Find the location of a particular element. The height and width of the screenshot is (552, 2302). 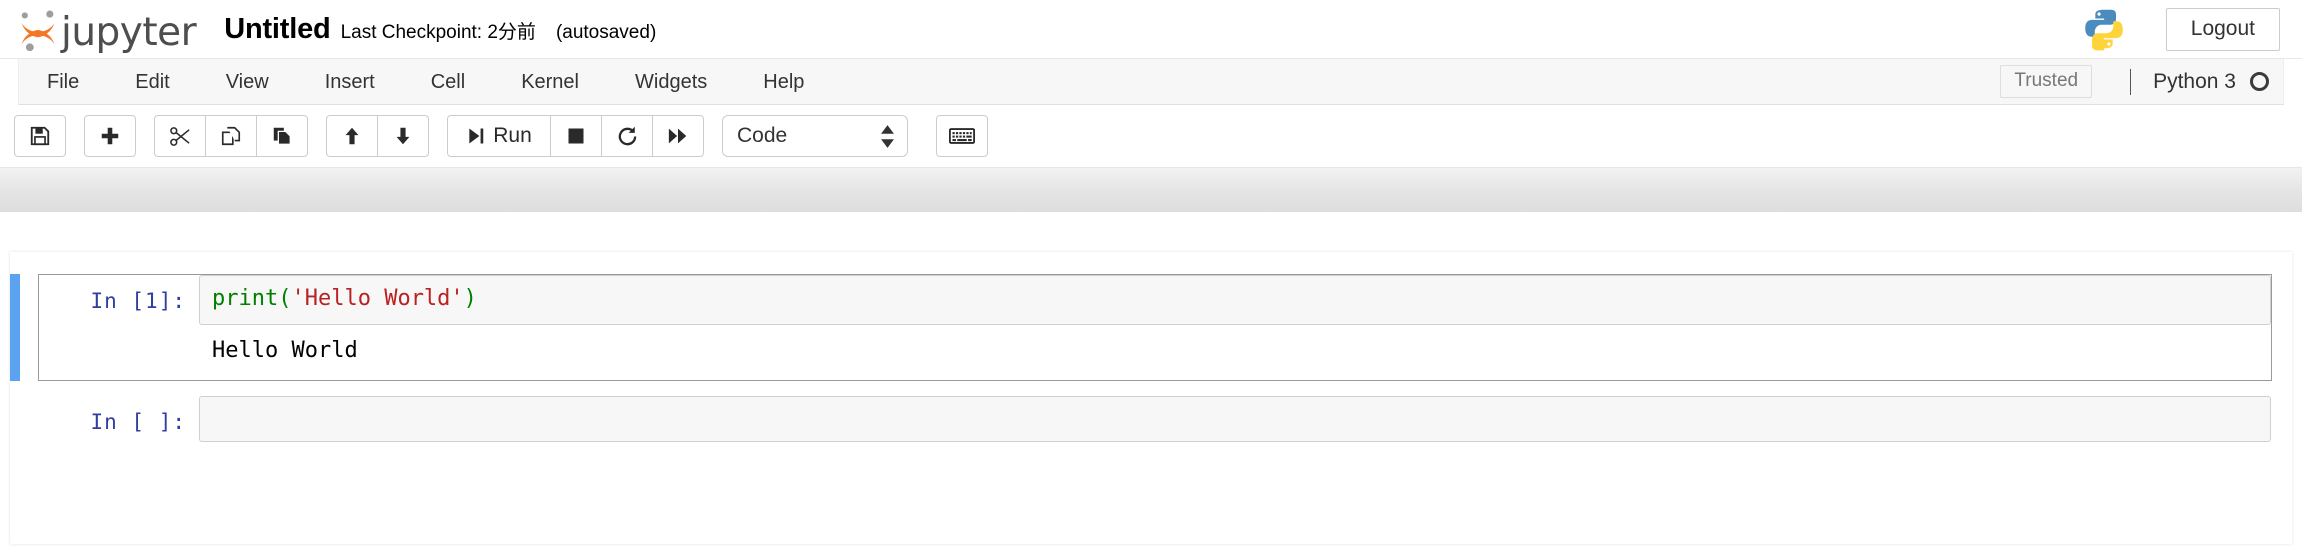

cell-selection-bar is located at coordinates (15, 327).